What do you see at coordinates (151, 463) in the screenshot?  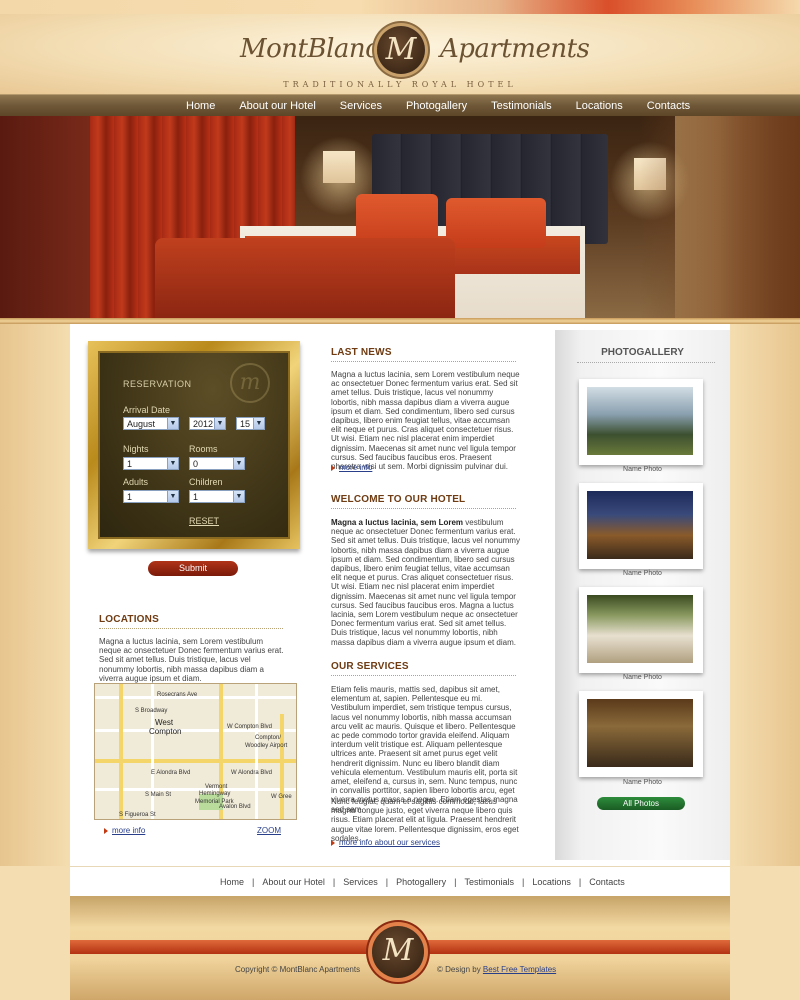 I see `nights-select: 1 ▼` at bounding box center [151, 463].